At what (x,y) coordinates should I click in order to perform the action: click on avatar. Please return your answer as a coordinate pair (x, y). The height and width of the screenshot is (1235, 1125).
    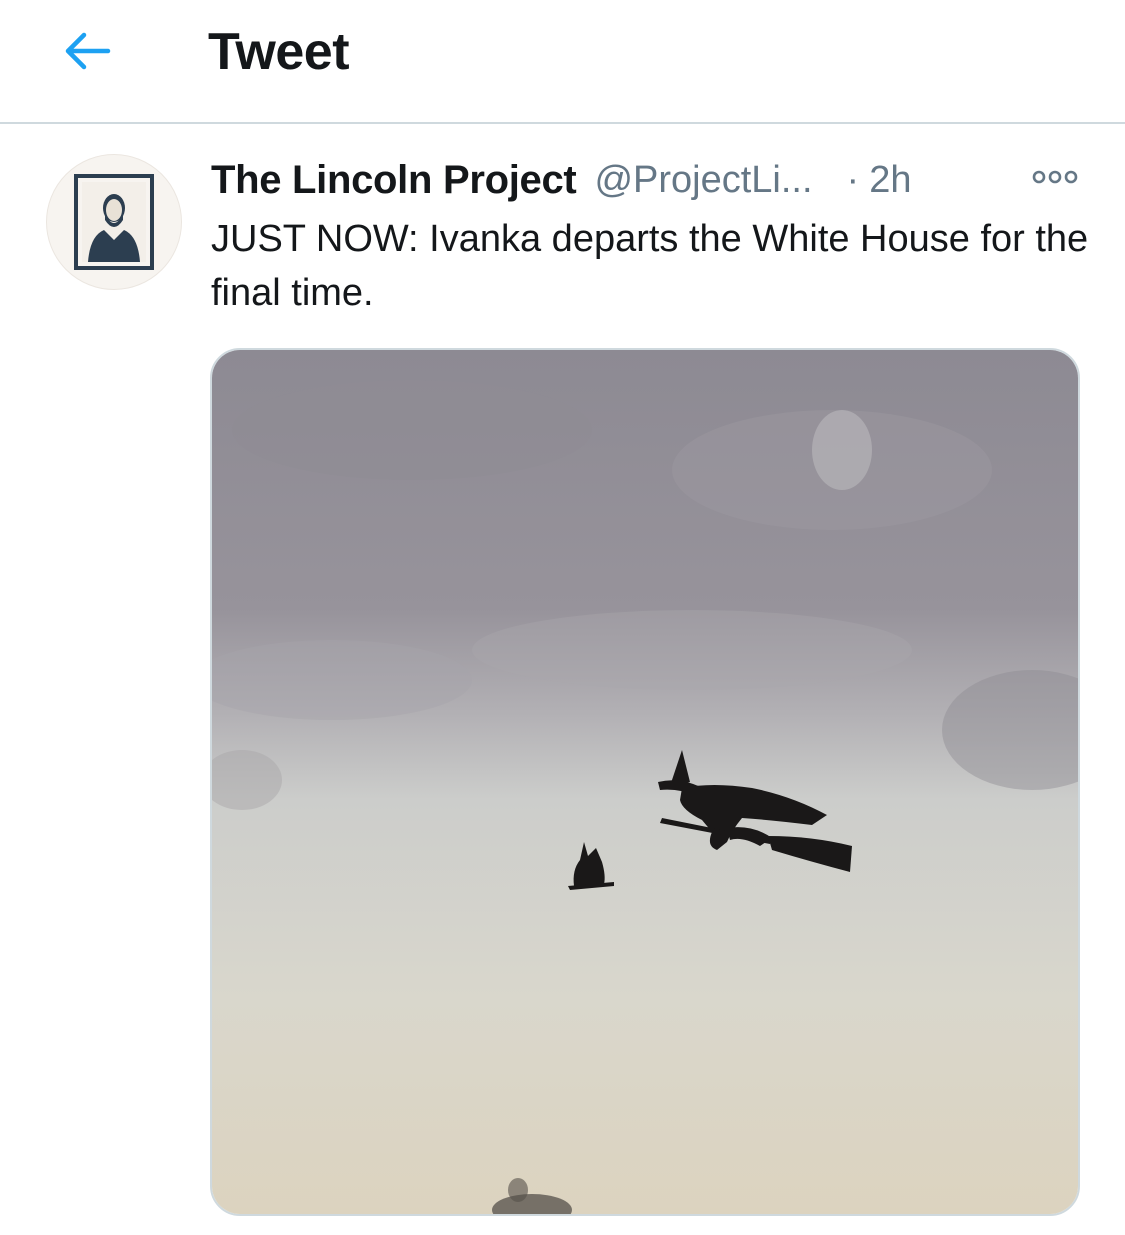
    Looking at the image, I should click on (114, 222).